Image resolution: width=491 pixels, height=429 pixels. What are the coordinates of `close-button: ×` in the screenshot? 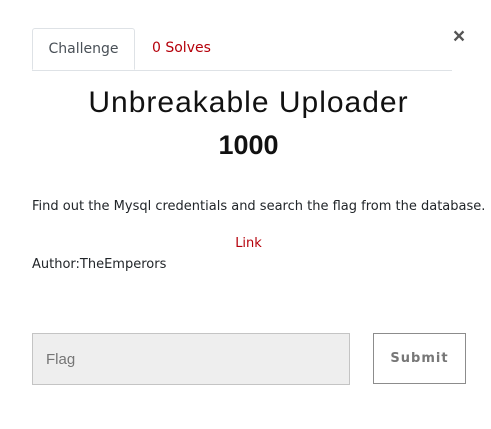 It's located at (459, 37).